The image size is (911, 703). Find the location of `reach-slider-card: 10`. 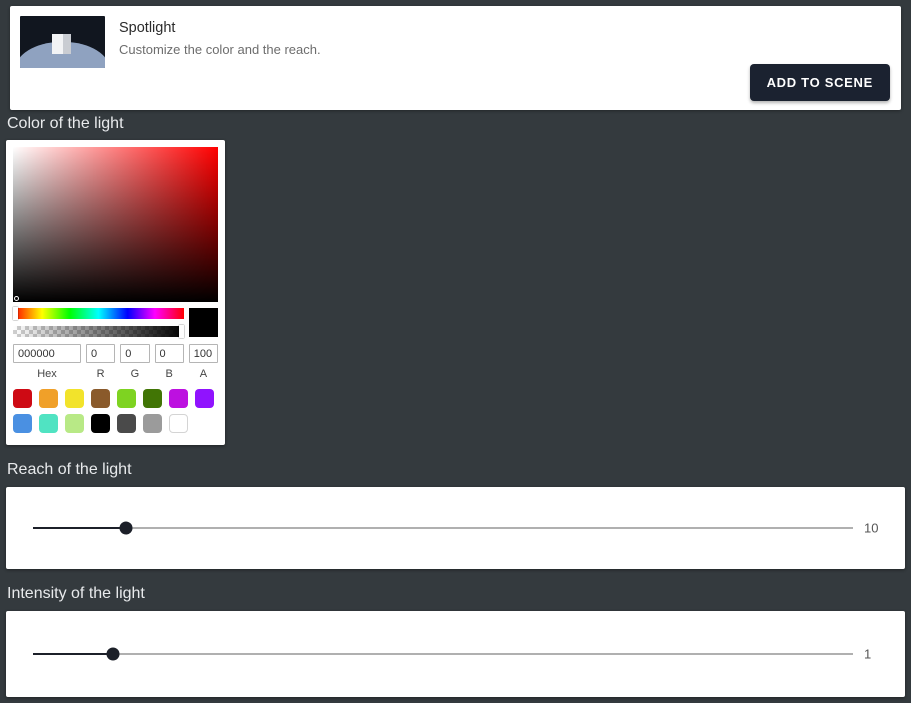

reach-slider-card: 10 is located at coordinates (455, 528).